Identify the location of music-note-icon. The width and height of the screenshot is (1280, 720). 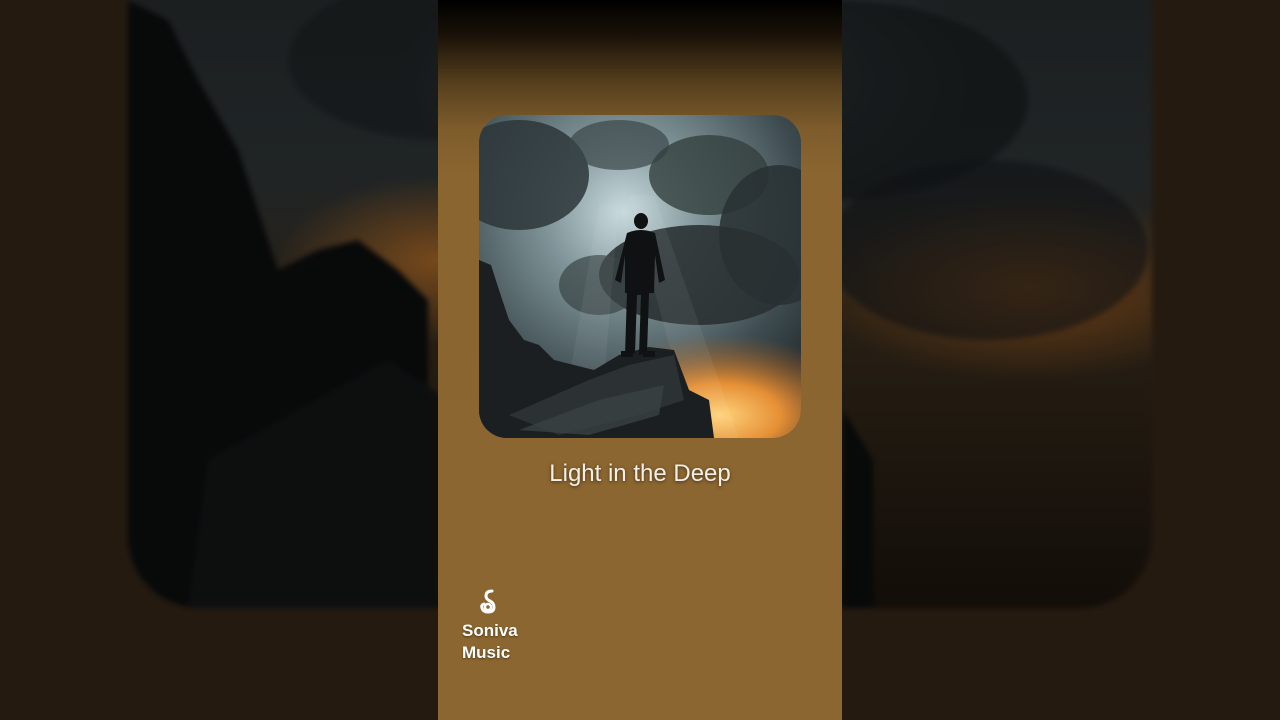
(488, 601).